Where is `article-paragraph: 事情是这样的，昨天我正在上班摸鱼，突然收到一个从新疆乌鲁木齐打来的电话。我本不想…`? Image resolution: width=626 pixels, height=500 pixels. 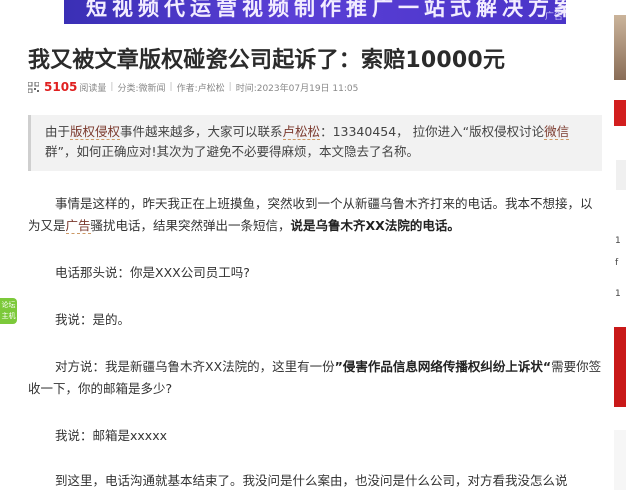
article-paragraph: 事情是这样的，昨天我正在上班摸鱼，突然收到一个从新疆乌鲁木齐打来的电话。我本不想… is located at coordinates (315, 215).